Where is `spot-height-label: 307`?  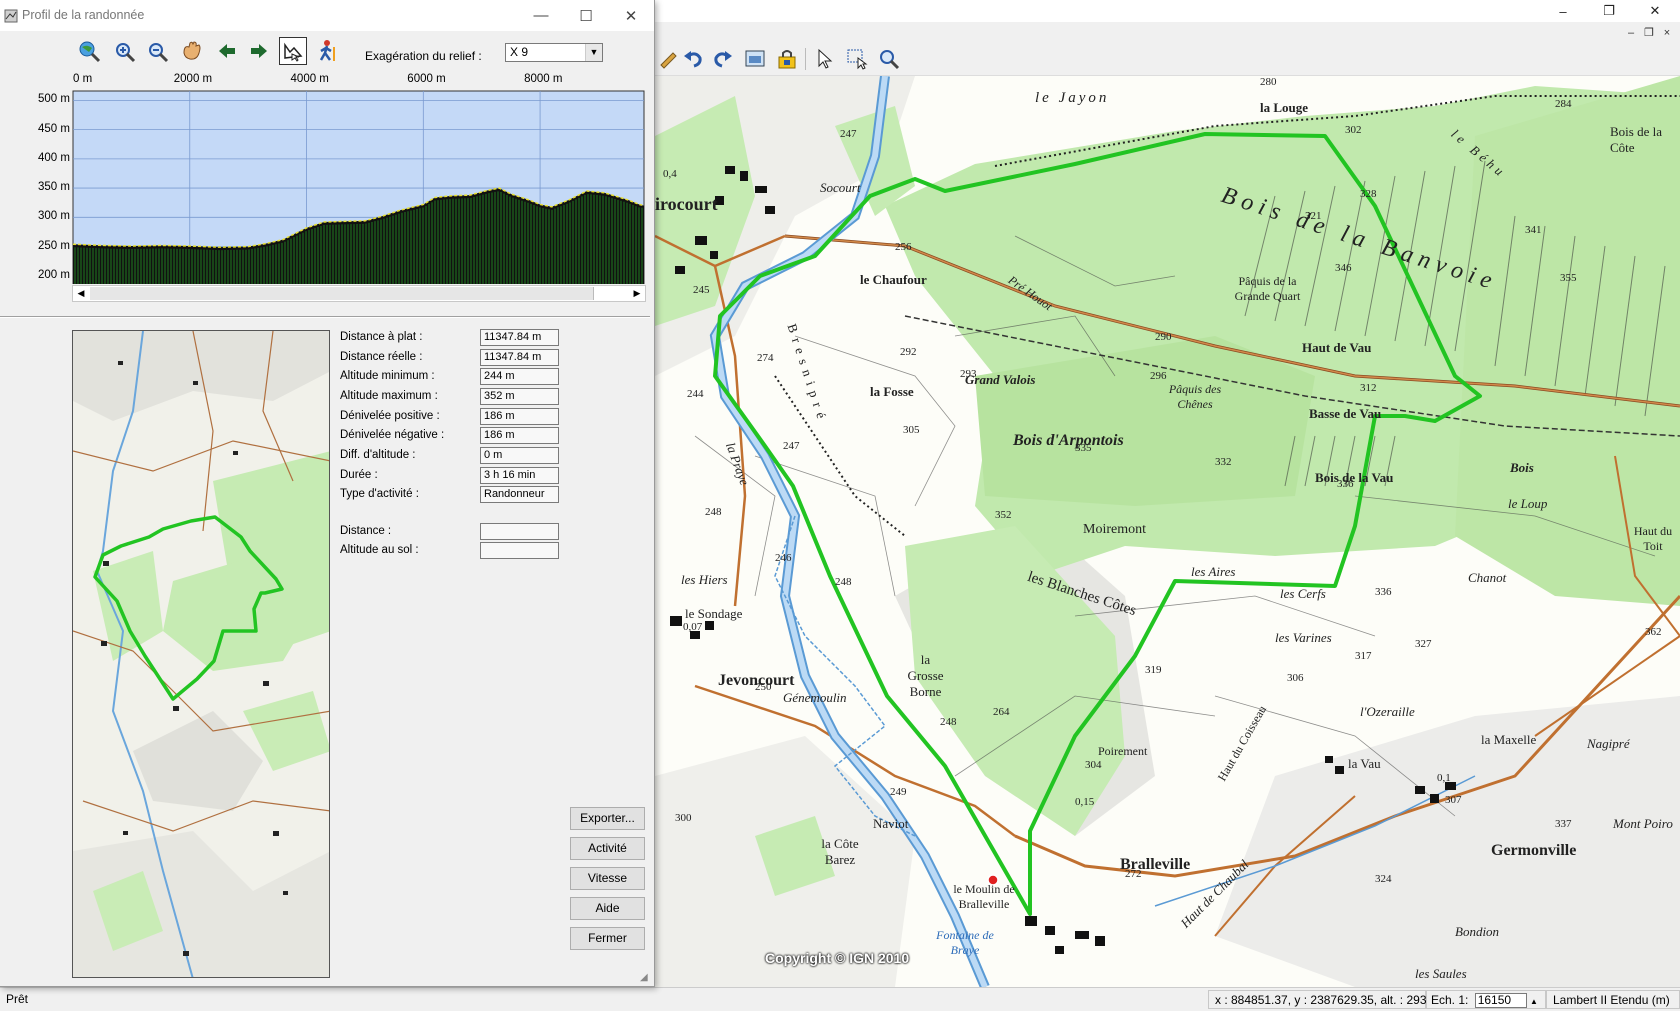 spot-height-label: 307 is located at coordinates (1453, 800).